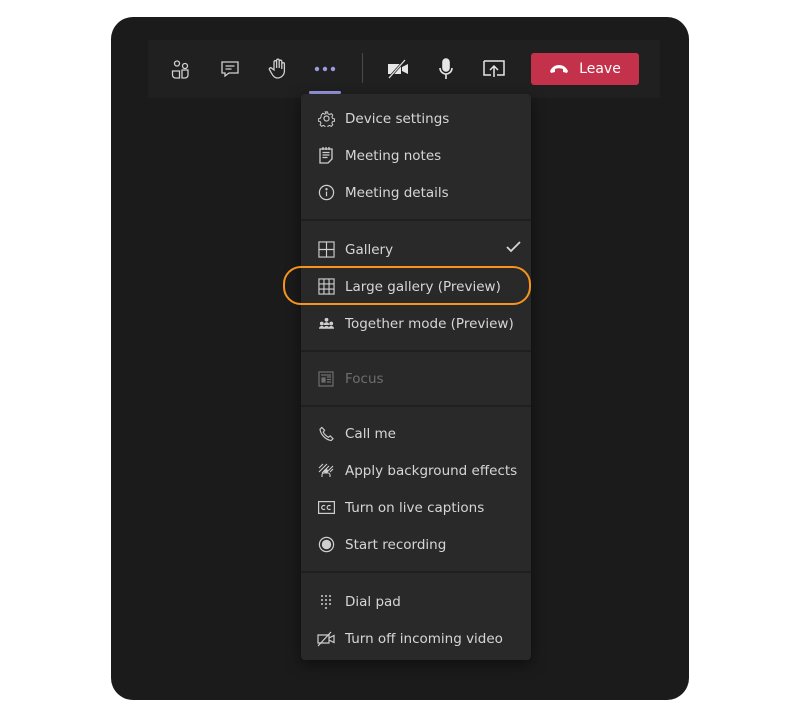  I want to click on menu-item-label: Meeting notes, so click(393, 155).